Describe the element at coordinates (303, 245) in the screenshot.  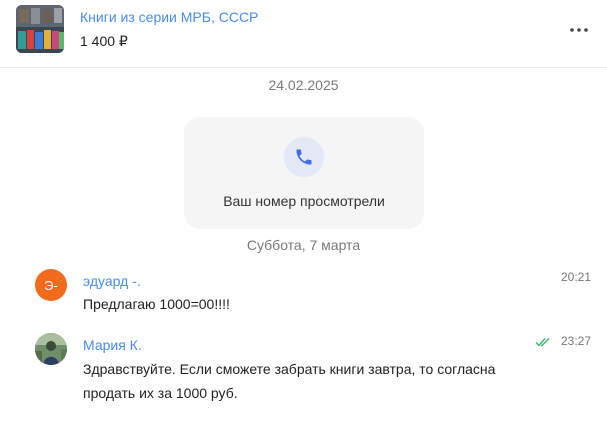
I see `date-separator: Суббота, 7 марта` at that location.